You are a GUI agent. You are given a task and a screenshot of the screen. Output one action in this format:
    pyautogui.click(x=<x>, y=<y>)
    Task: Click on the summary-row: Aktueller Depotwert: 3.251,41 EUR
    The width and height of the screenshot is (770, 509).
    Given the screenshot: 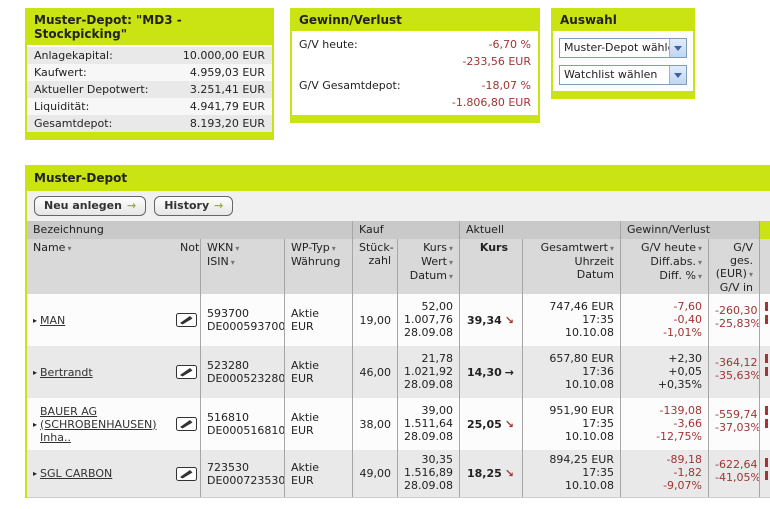 What is the action you would take?
    pyautogui.click(x=149, y=89)
    